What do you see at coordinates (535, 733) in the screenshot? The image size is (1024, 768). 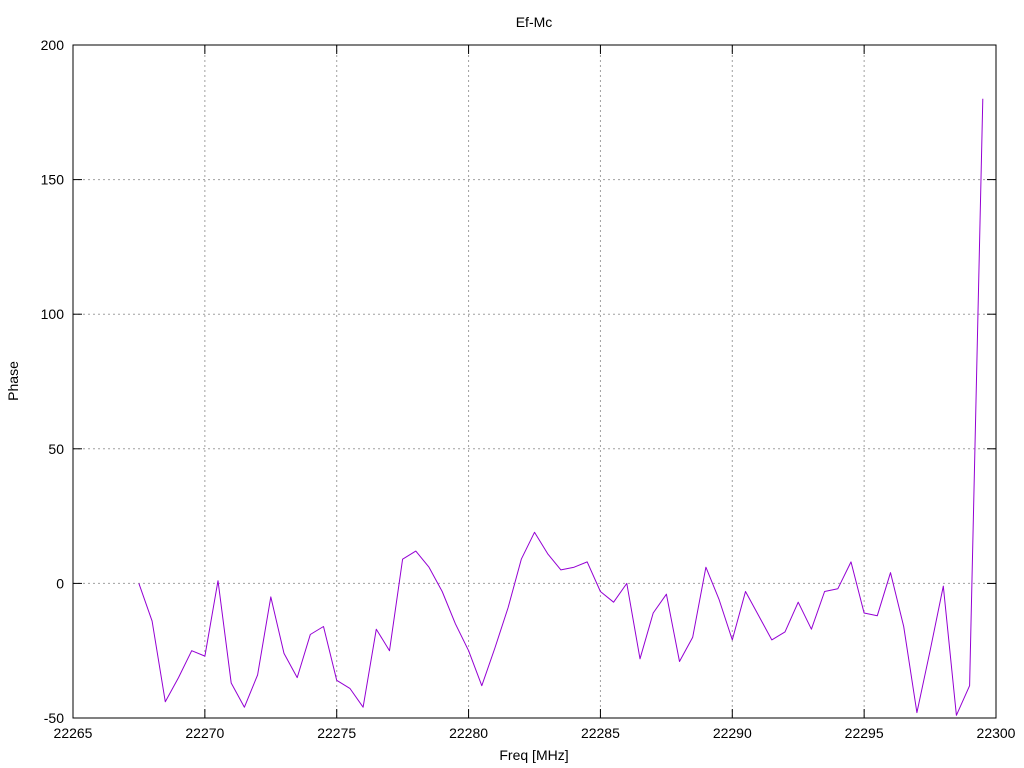 I see `x-tick-labels: 22265 22270 22275 22280 22285 22290 22295 22300` at bounding box center [535, 733].